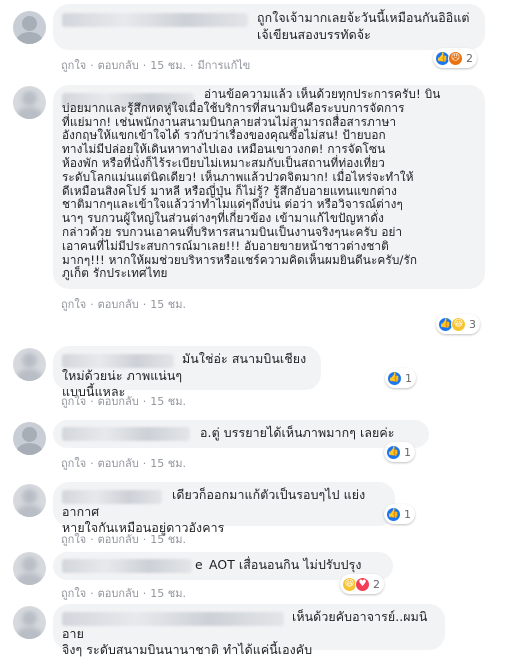 The height and width of the screenshot is (668, 510). I want to click on edited-label: มีการแก้ไข, so click(223, 65).